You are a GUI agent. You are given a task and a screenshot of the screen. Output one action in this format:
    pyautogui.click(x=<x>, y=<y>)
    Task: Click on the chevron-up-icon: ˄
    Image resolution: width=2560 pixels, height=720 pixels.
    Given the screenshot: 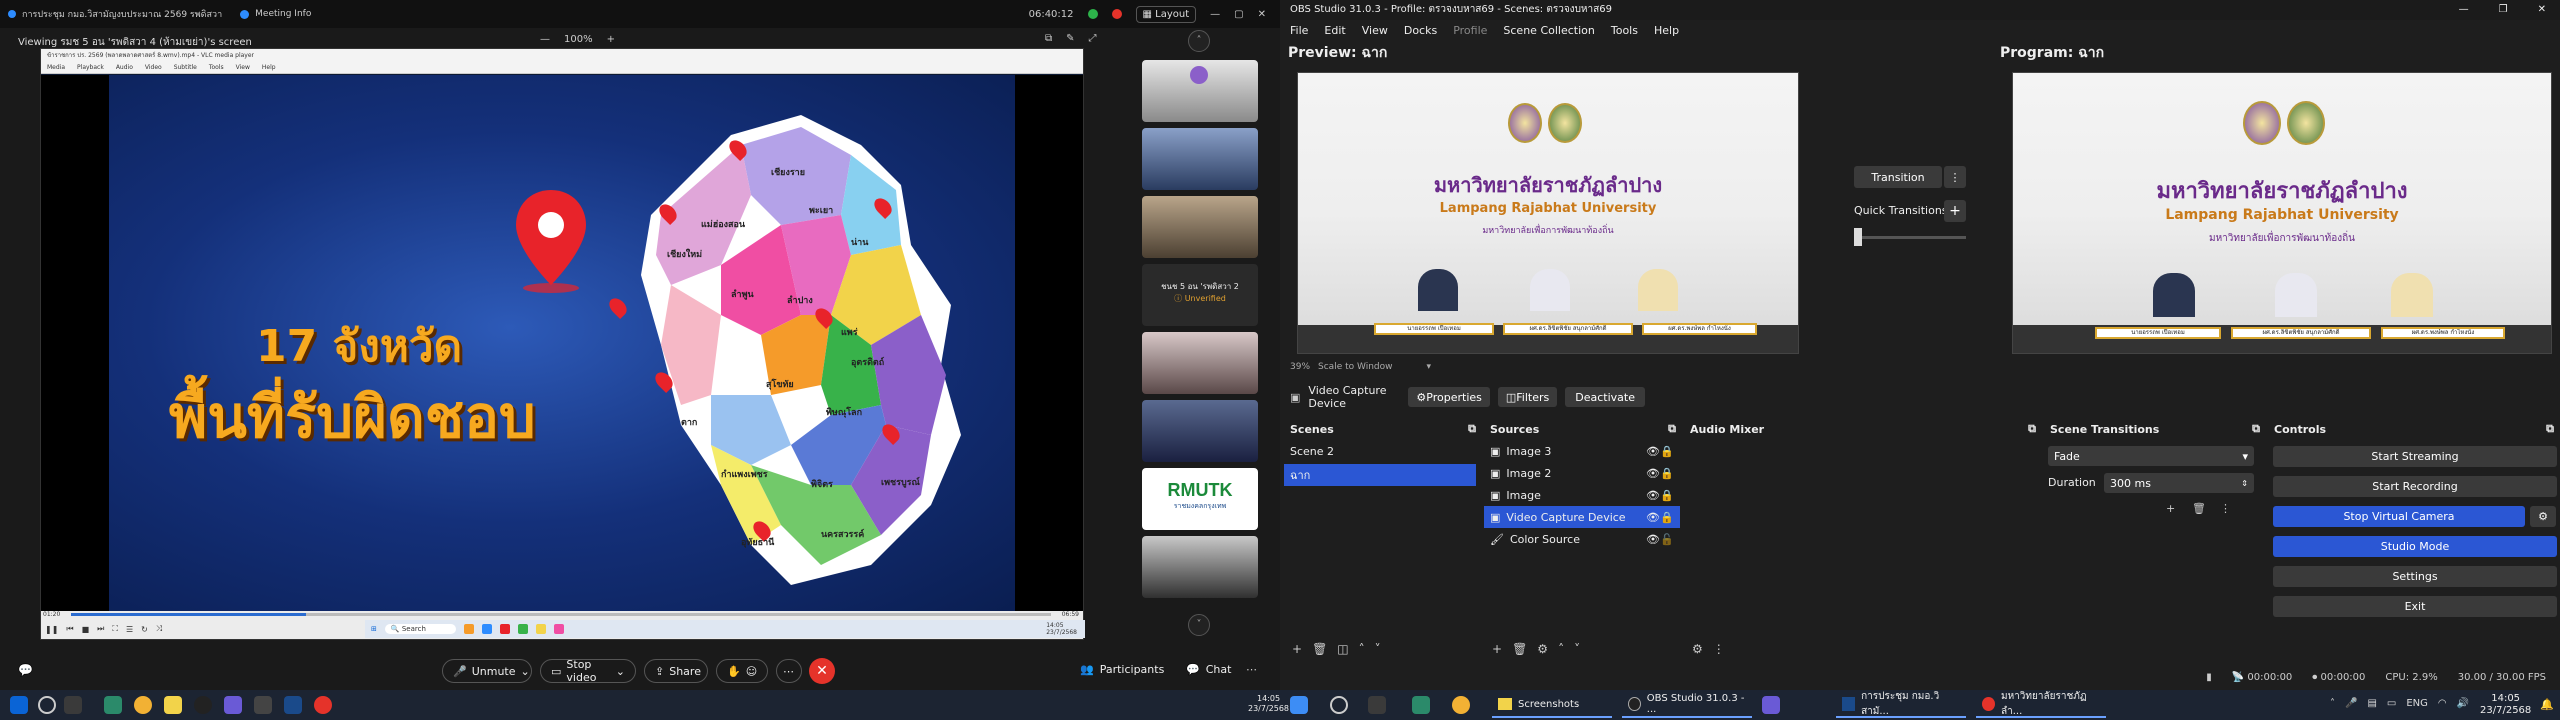 What is the action you would take?
    pyautogui.click(x=2332, y=703)
    